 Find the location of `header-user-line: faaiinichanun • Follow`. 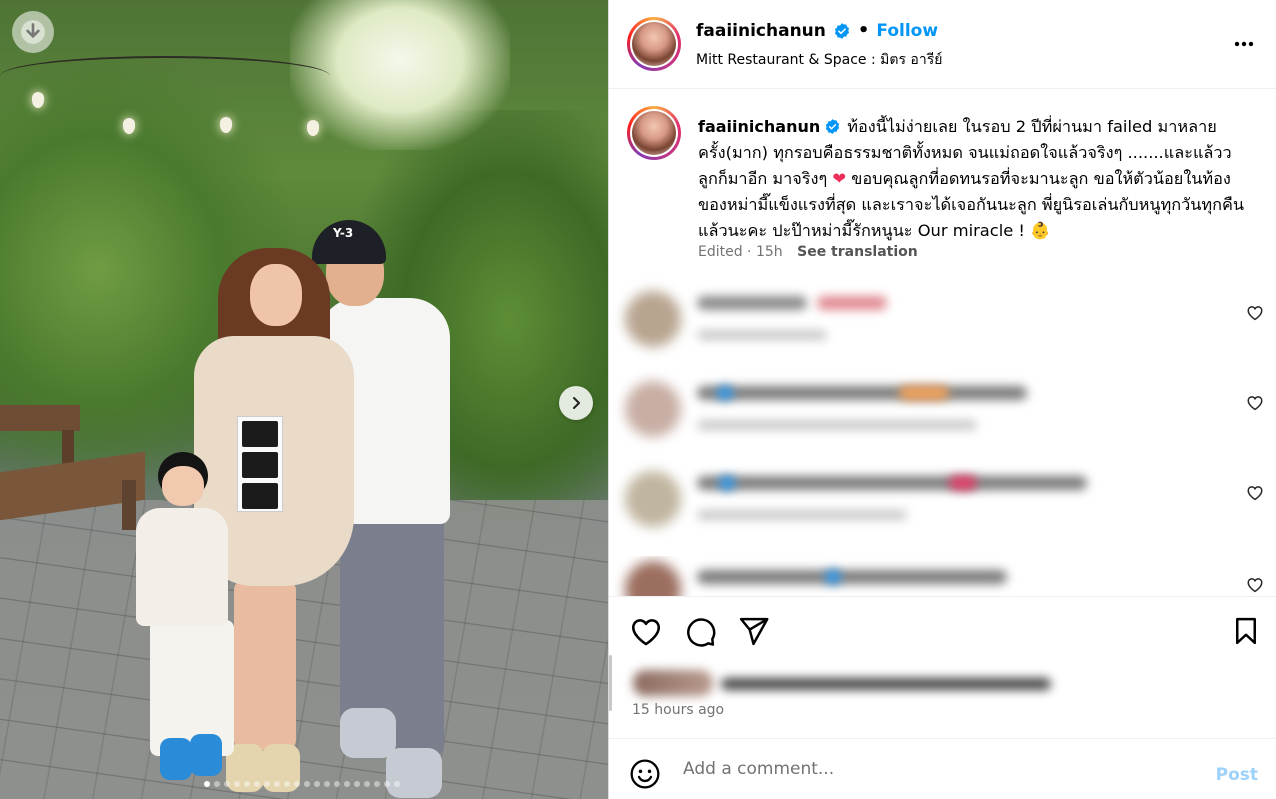

header-user-line: faaiinichanun • Follow is located at coordinates (817, 30).